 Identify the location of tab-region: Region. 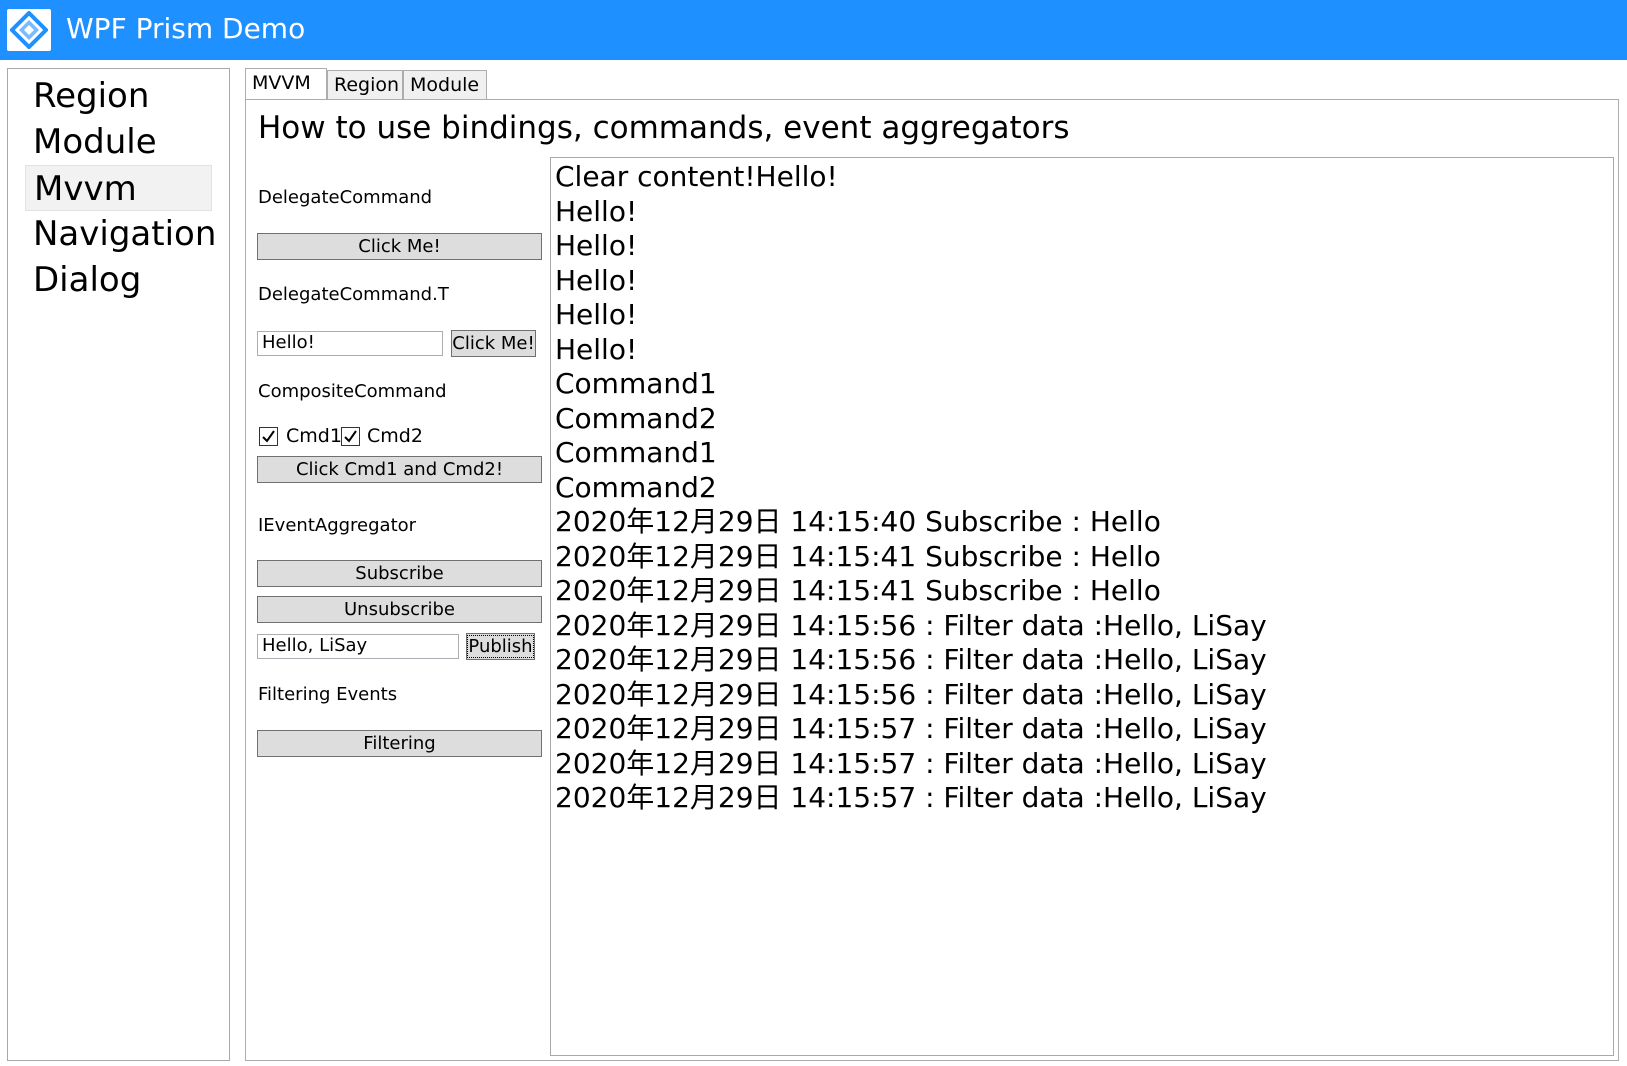
(365, 85).